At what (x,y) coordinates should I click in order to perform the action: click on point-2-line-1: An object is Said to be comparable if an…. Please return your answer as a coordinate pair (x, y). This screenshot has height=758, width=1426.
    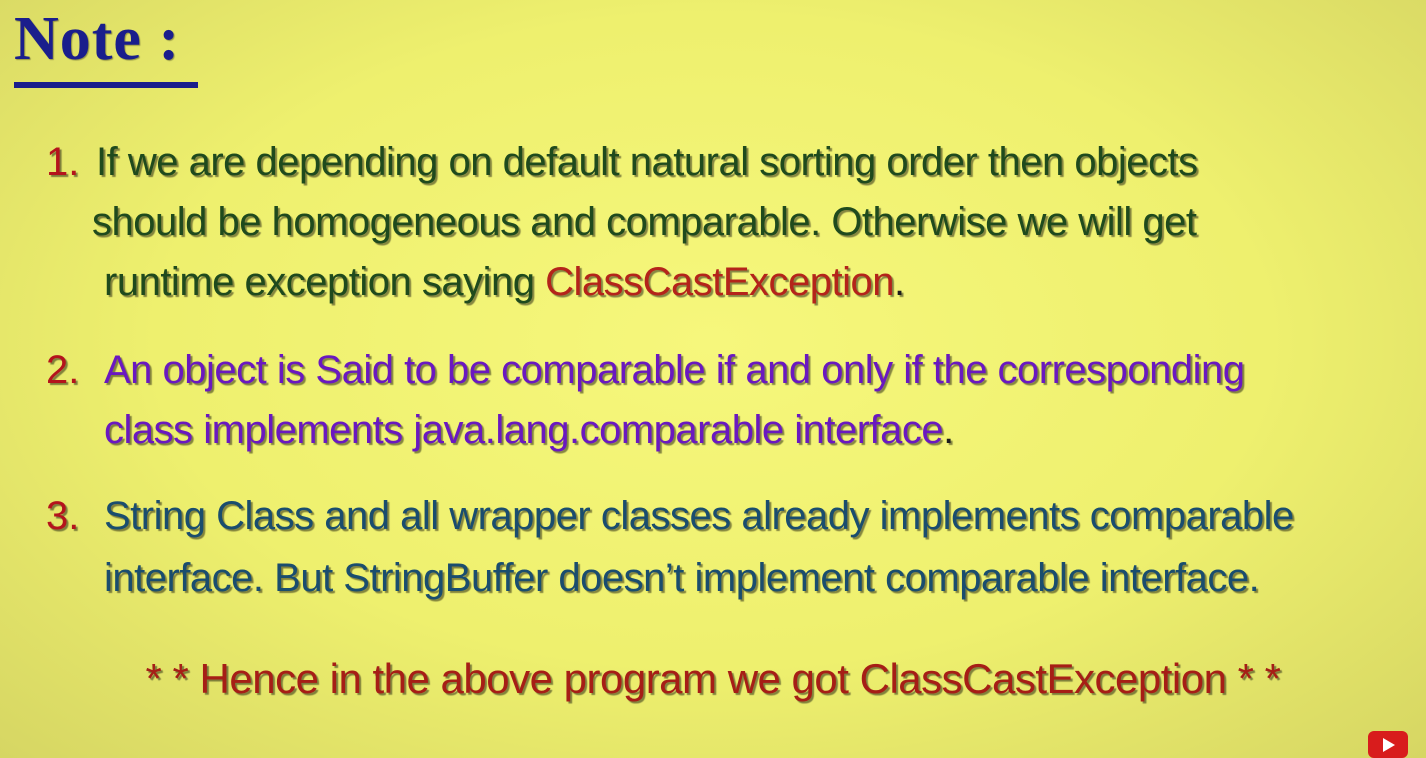
    Looking at the image, I should click on (674, 370).